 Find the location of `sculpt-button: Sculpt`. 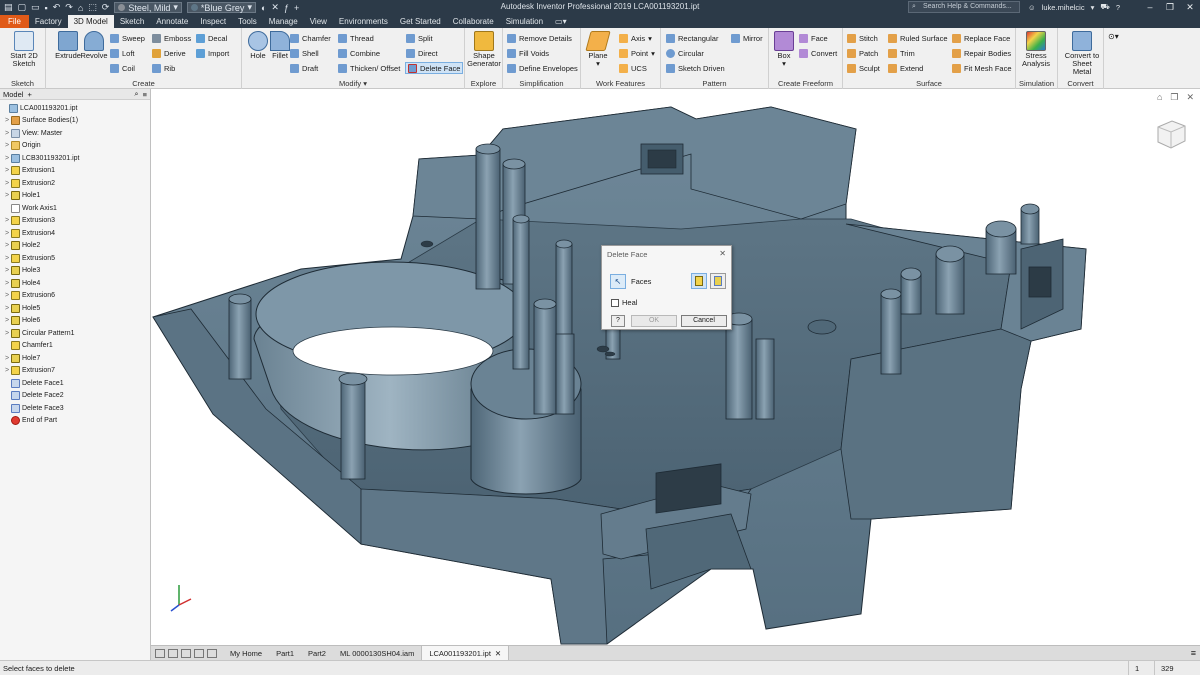

sculpt-button: Sculpt is located at coordinates (863, 68).